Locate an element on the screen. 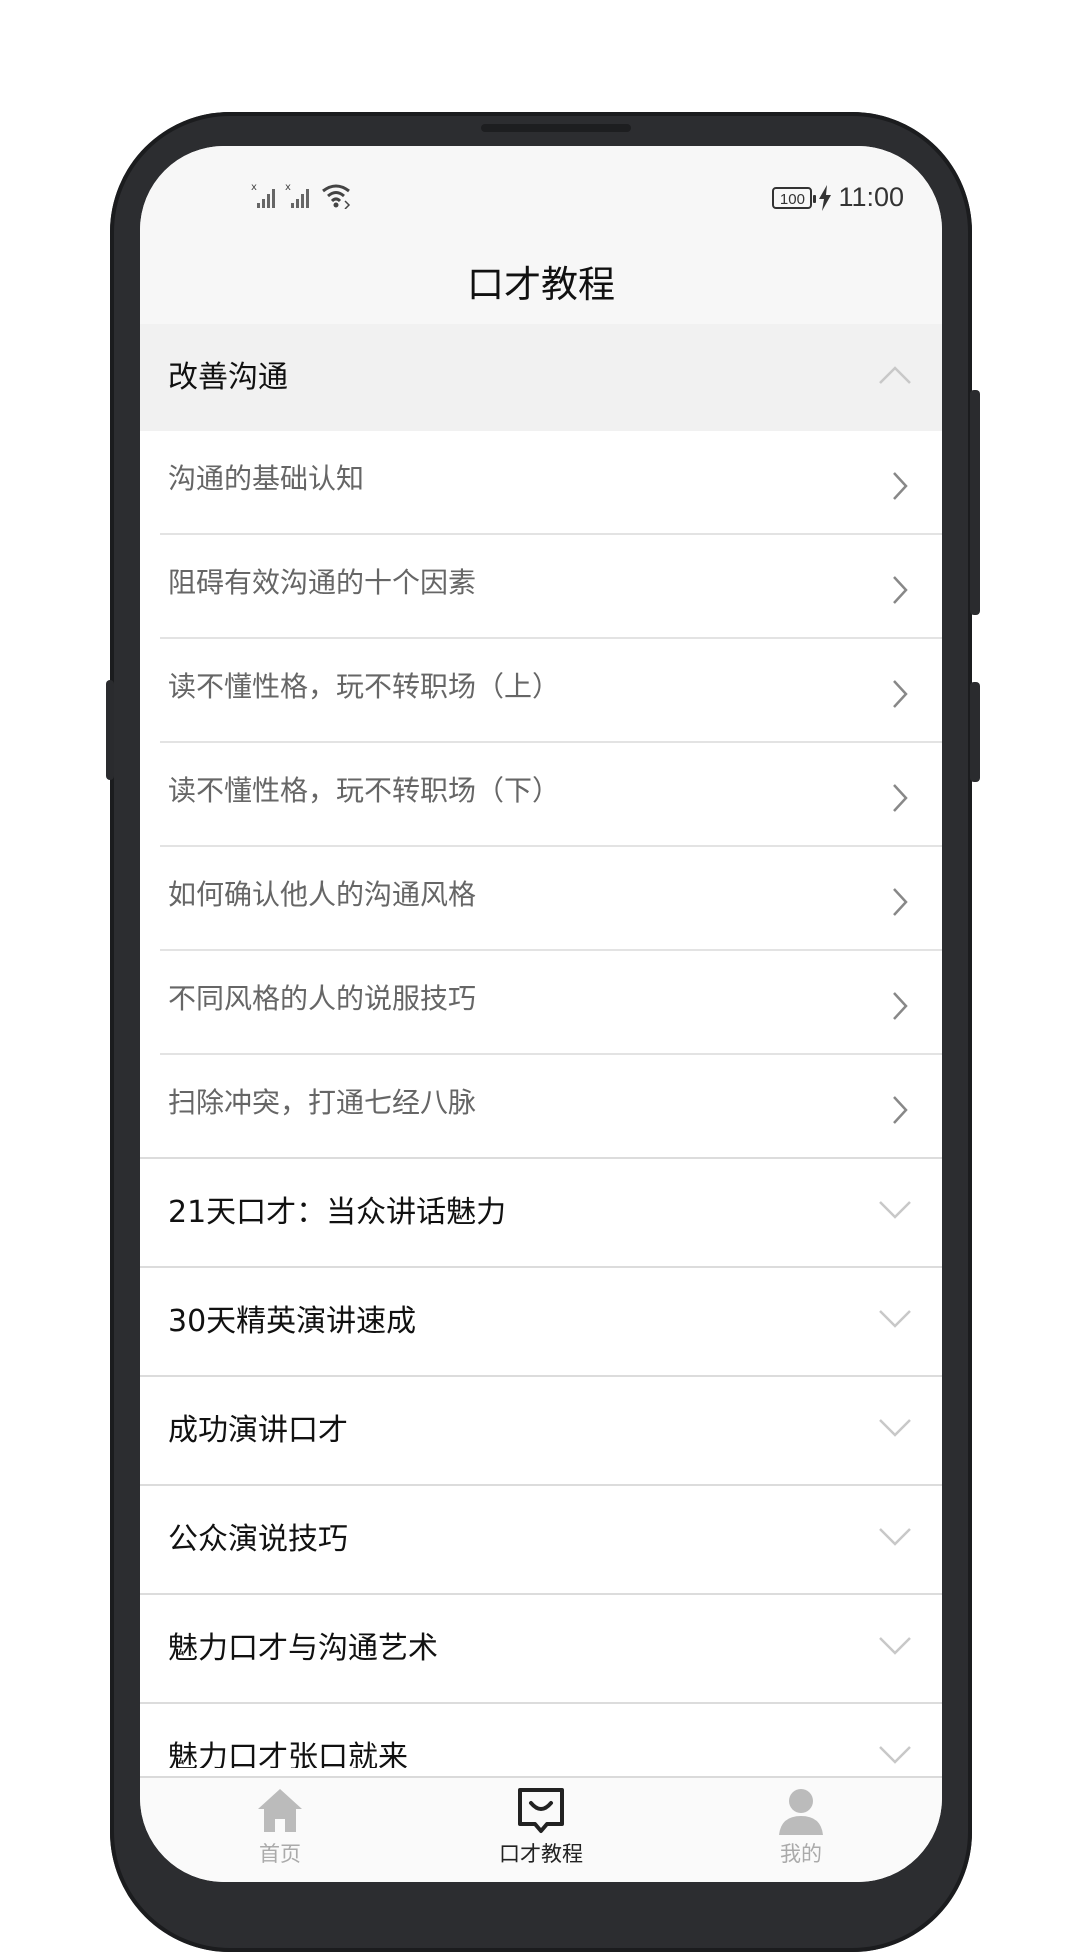 The width and height of the screenshot is (1080, 1952). group-title: 30天精英演讲速成 is located at coordinates (292, 1321).